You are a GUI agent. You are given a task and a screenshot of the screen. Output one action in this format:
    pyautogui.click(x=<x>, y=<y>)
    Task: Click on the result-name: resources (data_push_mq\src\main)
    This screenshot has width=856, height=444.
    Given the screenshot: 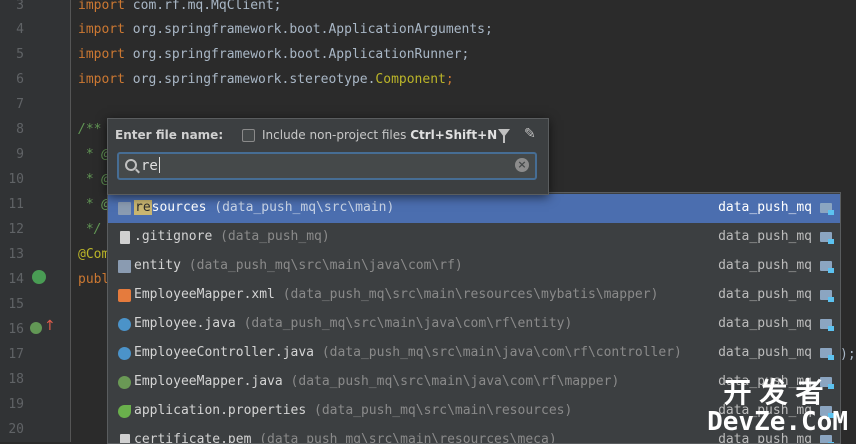 What is the action you would take?
    pyautogui.click(x=264, y=207)
    